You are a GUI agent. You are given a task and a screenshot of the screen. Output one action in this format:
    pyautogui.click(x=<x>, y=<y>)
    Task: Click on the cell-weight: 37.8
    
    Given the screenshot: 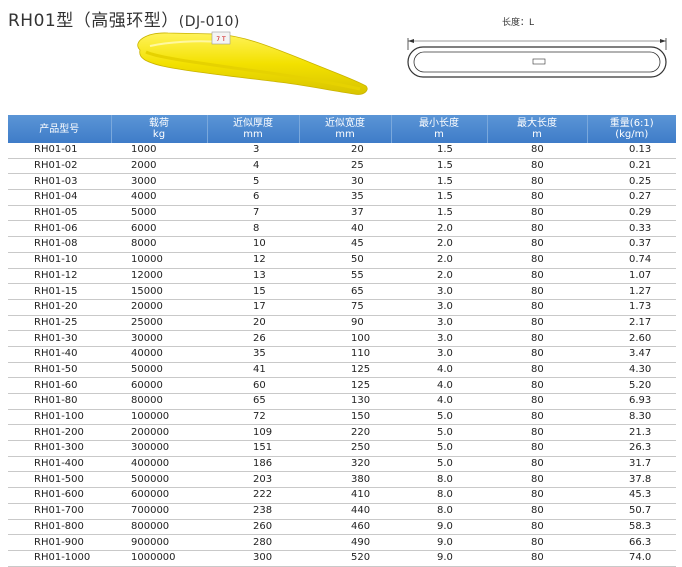 What is the action you would take?
    pyautogui.click(x=631, y=480)
    